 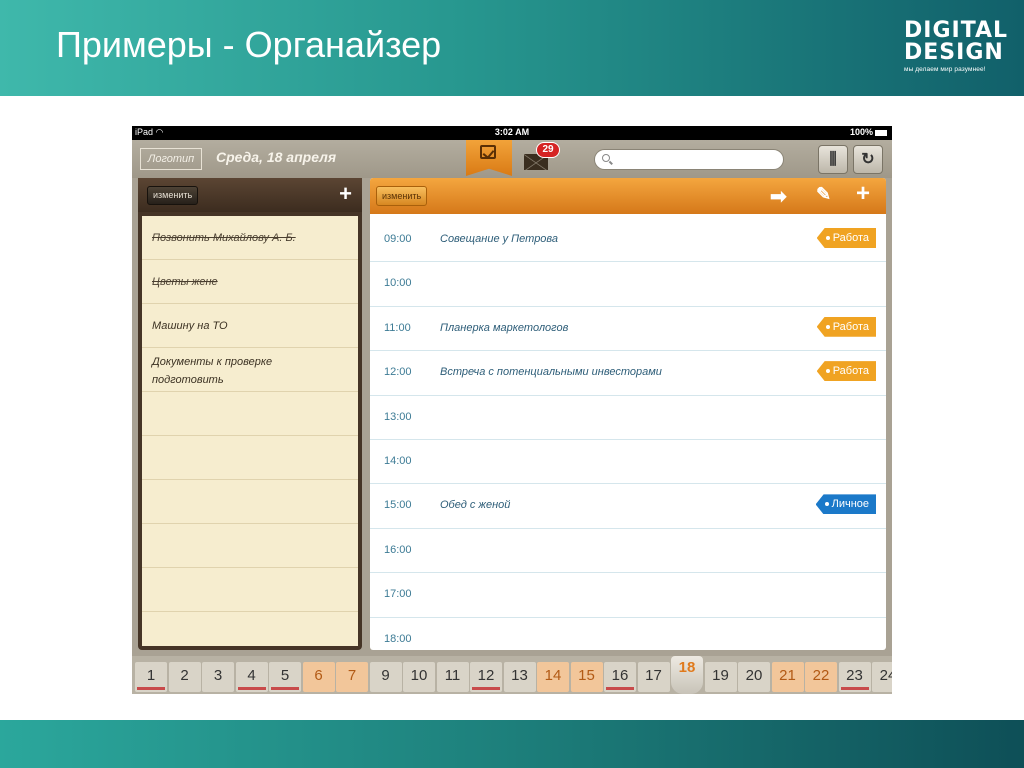 I want to click on app-logo-placeholder: Логотип, so click(x=171, y=159).